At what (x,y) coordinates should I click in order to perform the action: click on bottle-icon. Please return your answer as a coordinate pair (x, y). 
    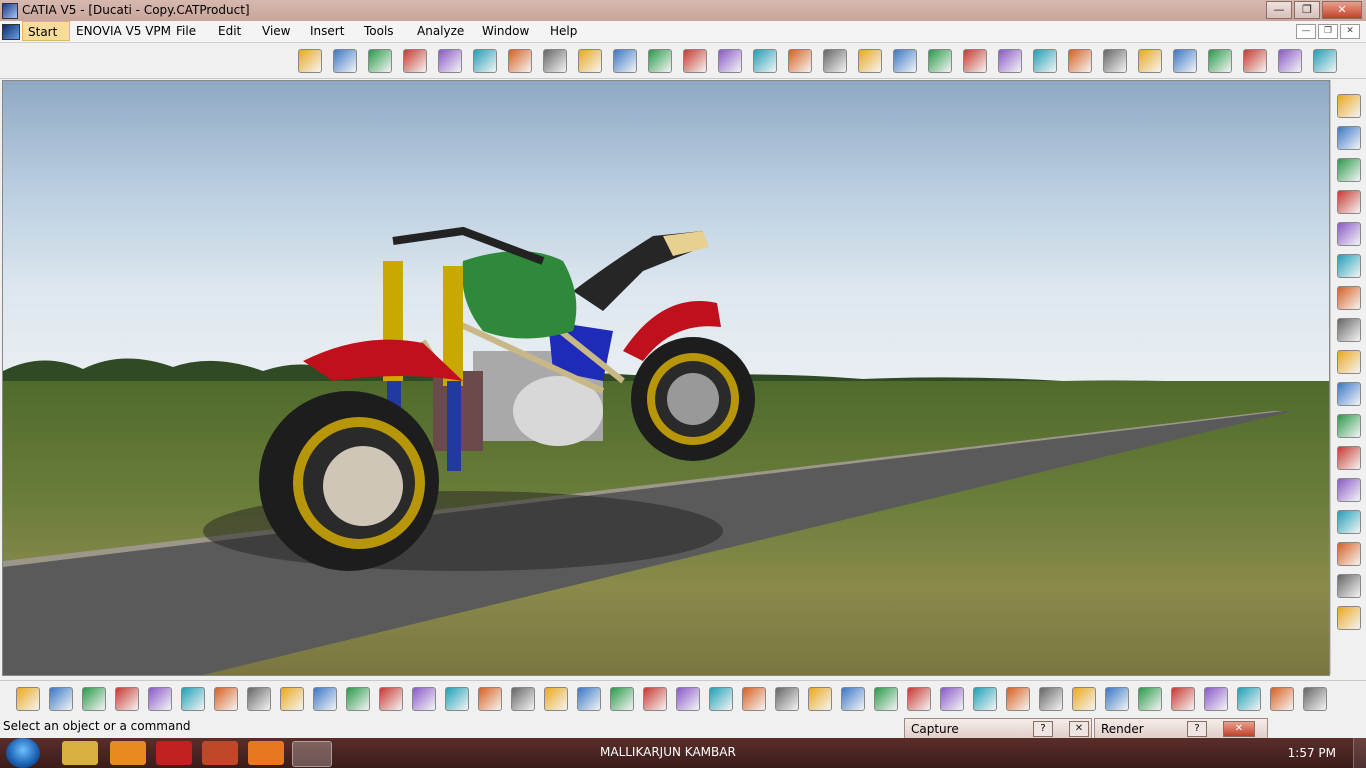
    Looking at the image, I should click on (1216, 699).